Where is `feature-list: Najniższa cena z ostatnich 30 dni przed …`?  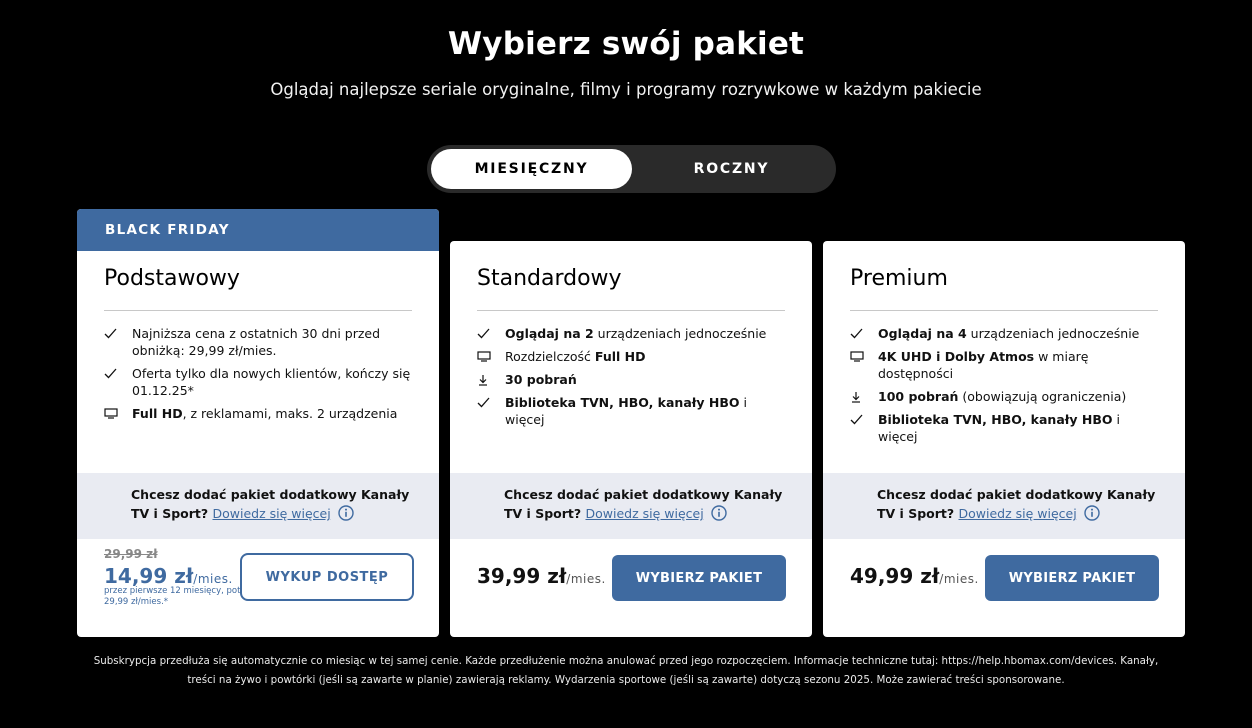
feature-list: Najniższa cena z ostatnich 30 dni przed … is located at coordinates (259, 376).